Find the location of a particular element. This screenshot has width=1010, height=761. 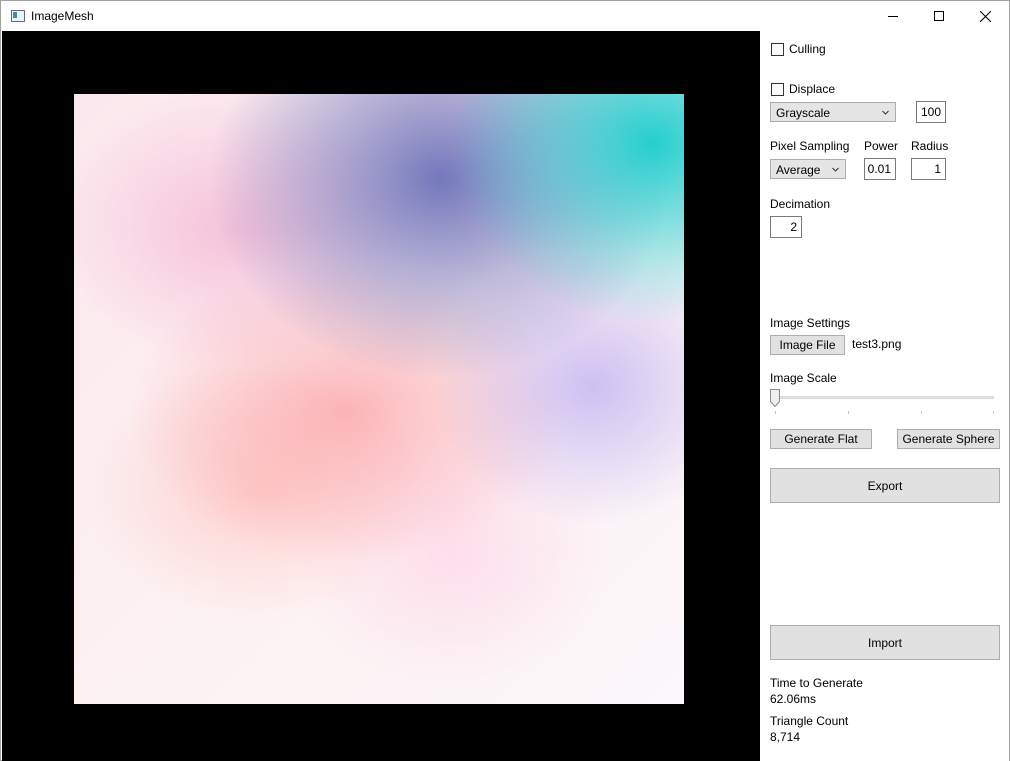

app-icon is located at coordinates (18, 16).